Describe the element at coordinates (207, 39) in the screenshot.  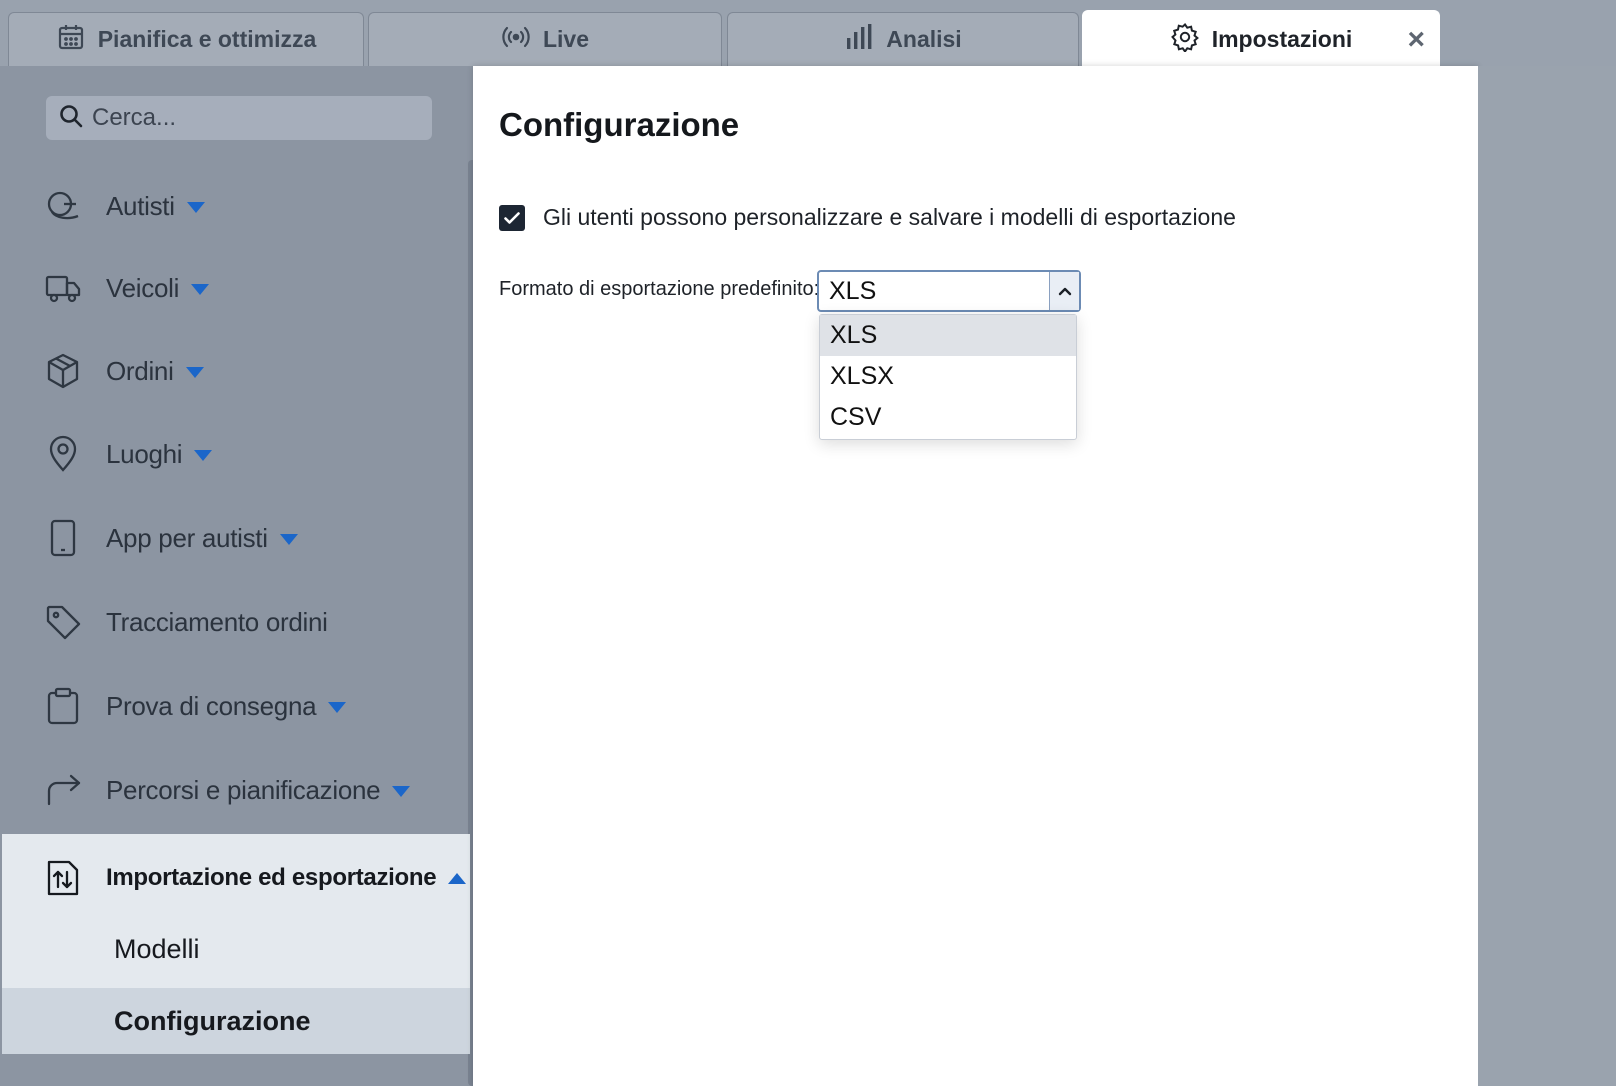
I see `tab-label: Pianifica e ottimizza` at that location.